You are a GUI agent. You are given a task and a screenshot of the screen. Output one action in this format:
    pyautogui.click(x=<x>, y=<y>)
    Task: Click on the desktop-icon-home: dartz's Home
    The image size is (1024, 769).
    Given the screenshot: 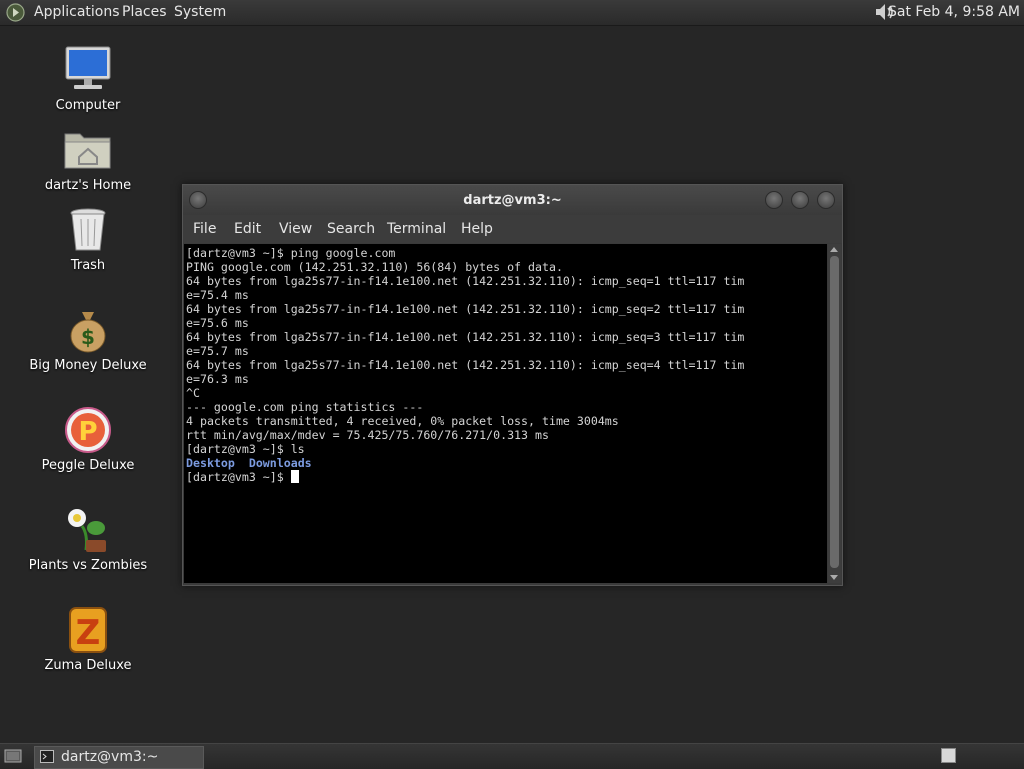 What is the action you would take?
    pyautogui.click(x=88, y=158)
    